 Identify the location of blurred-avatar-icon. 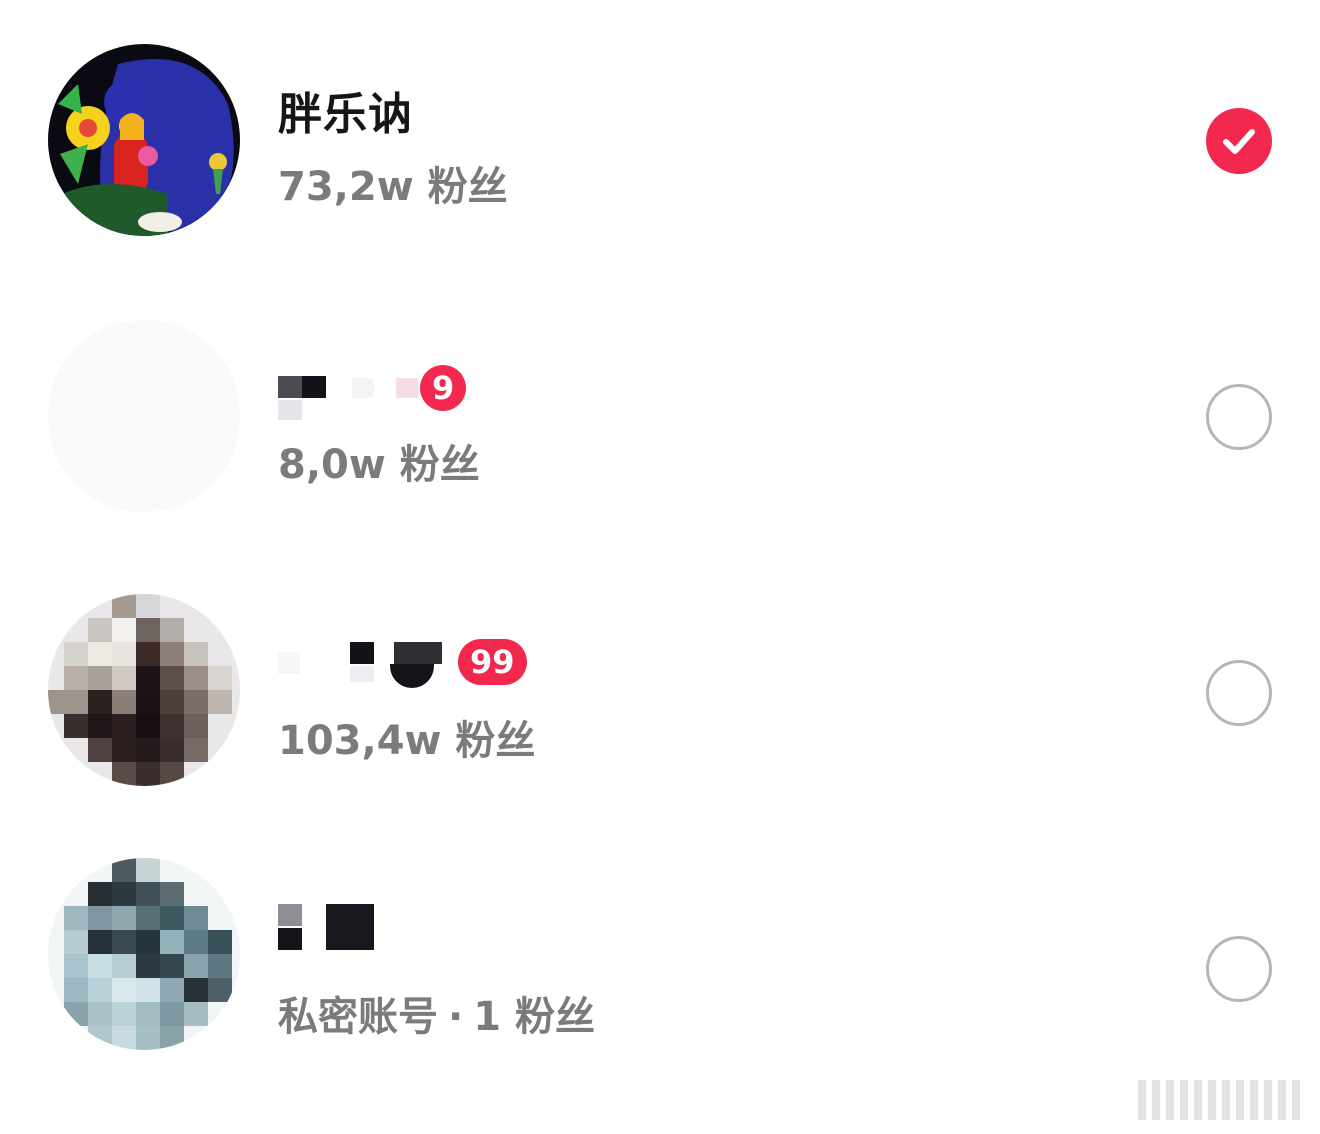
(144, 416).